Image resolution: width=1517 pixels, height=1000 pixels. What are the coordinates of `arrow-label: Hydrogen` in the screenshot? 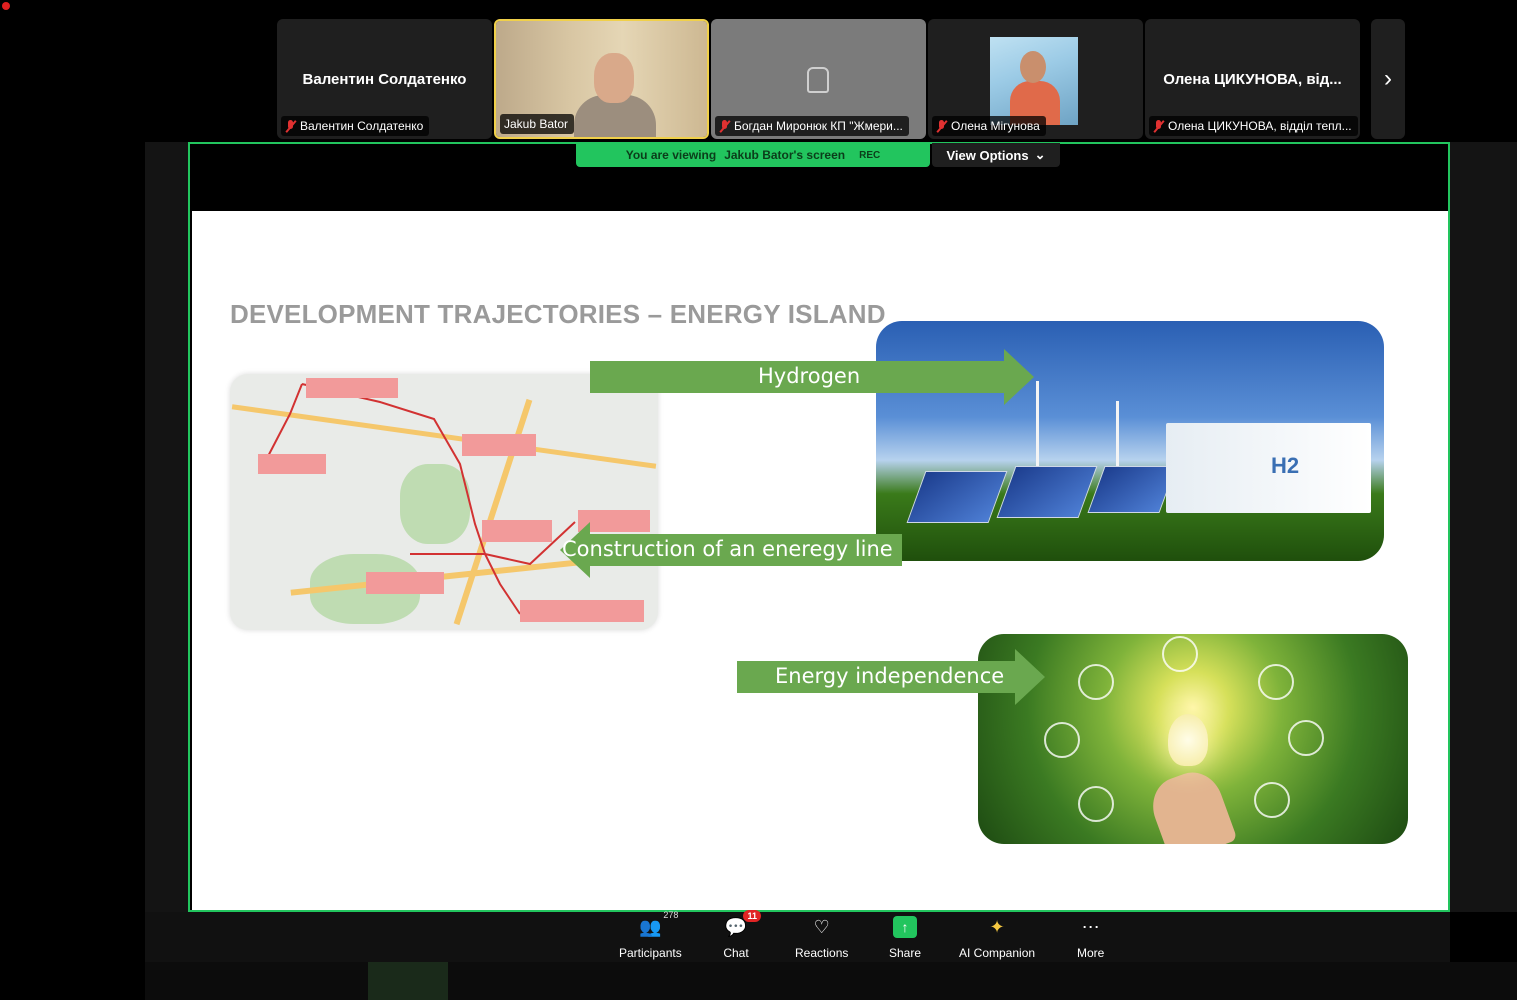 It's located at (809, 376).